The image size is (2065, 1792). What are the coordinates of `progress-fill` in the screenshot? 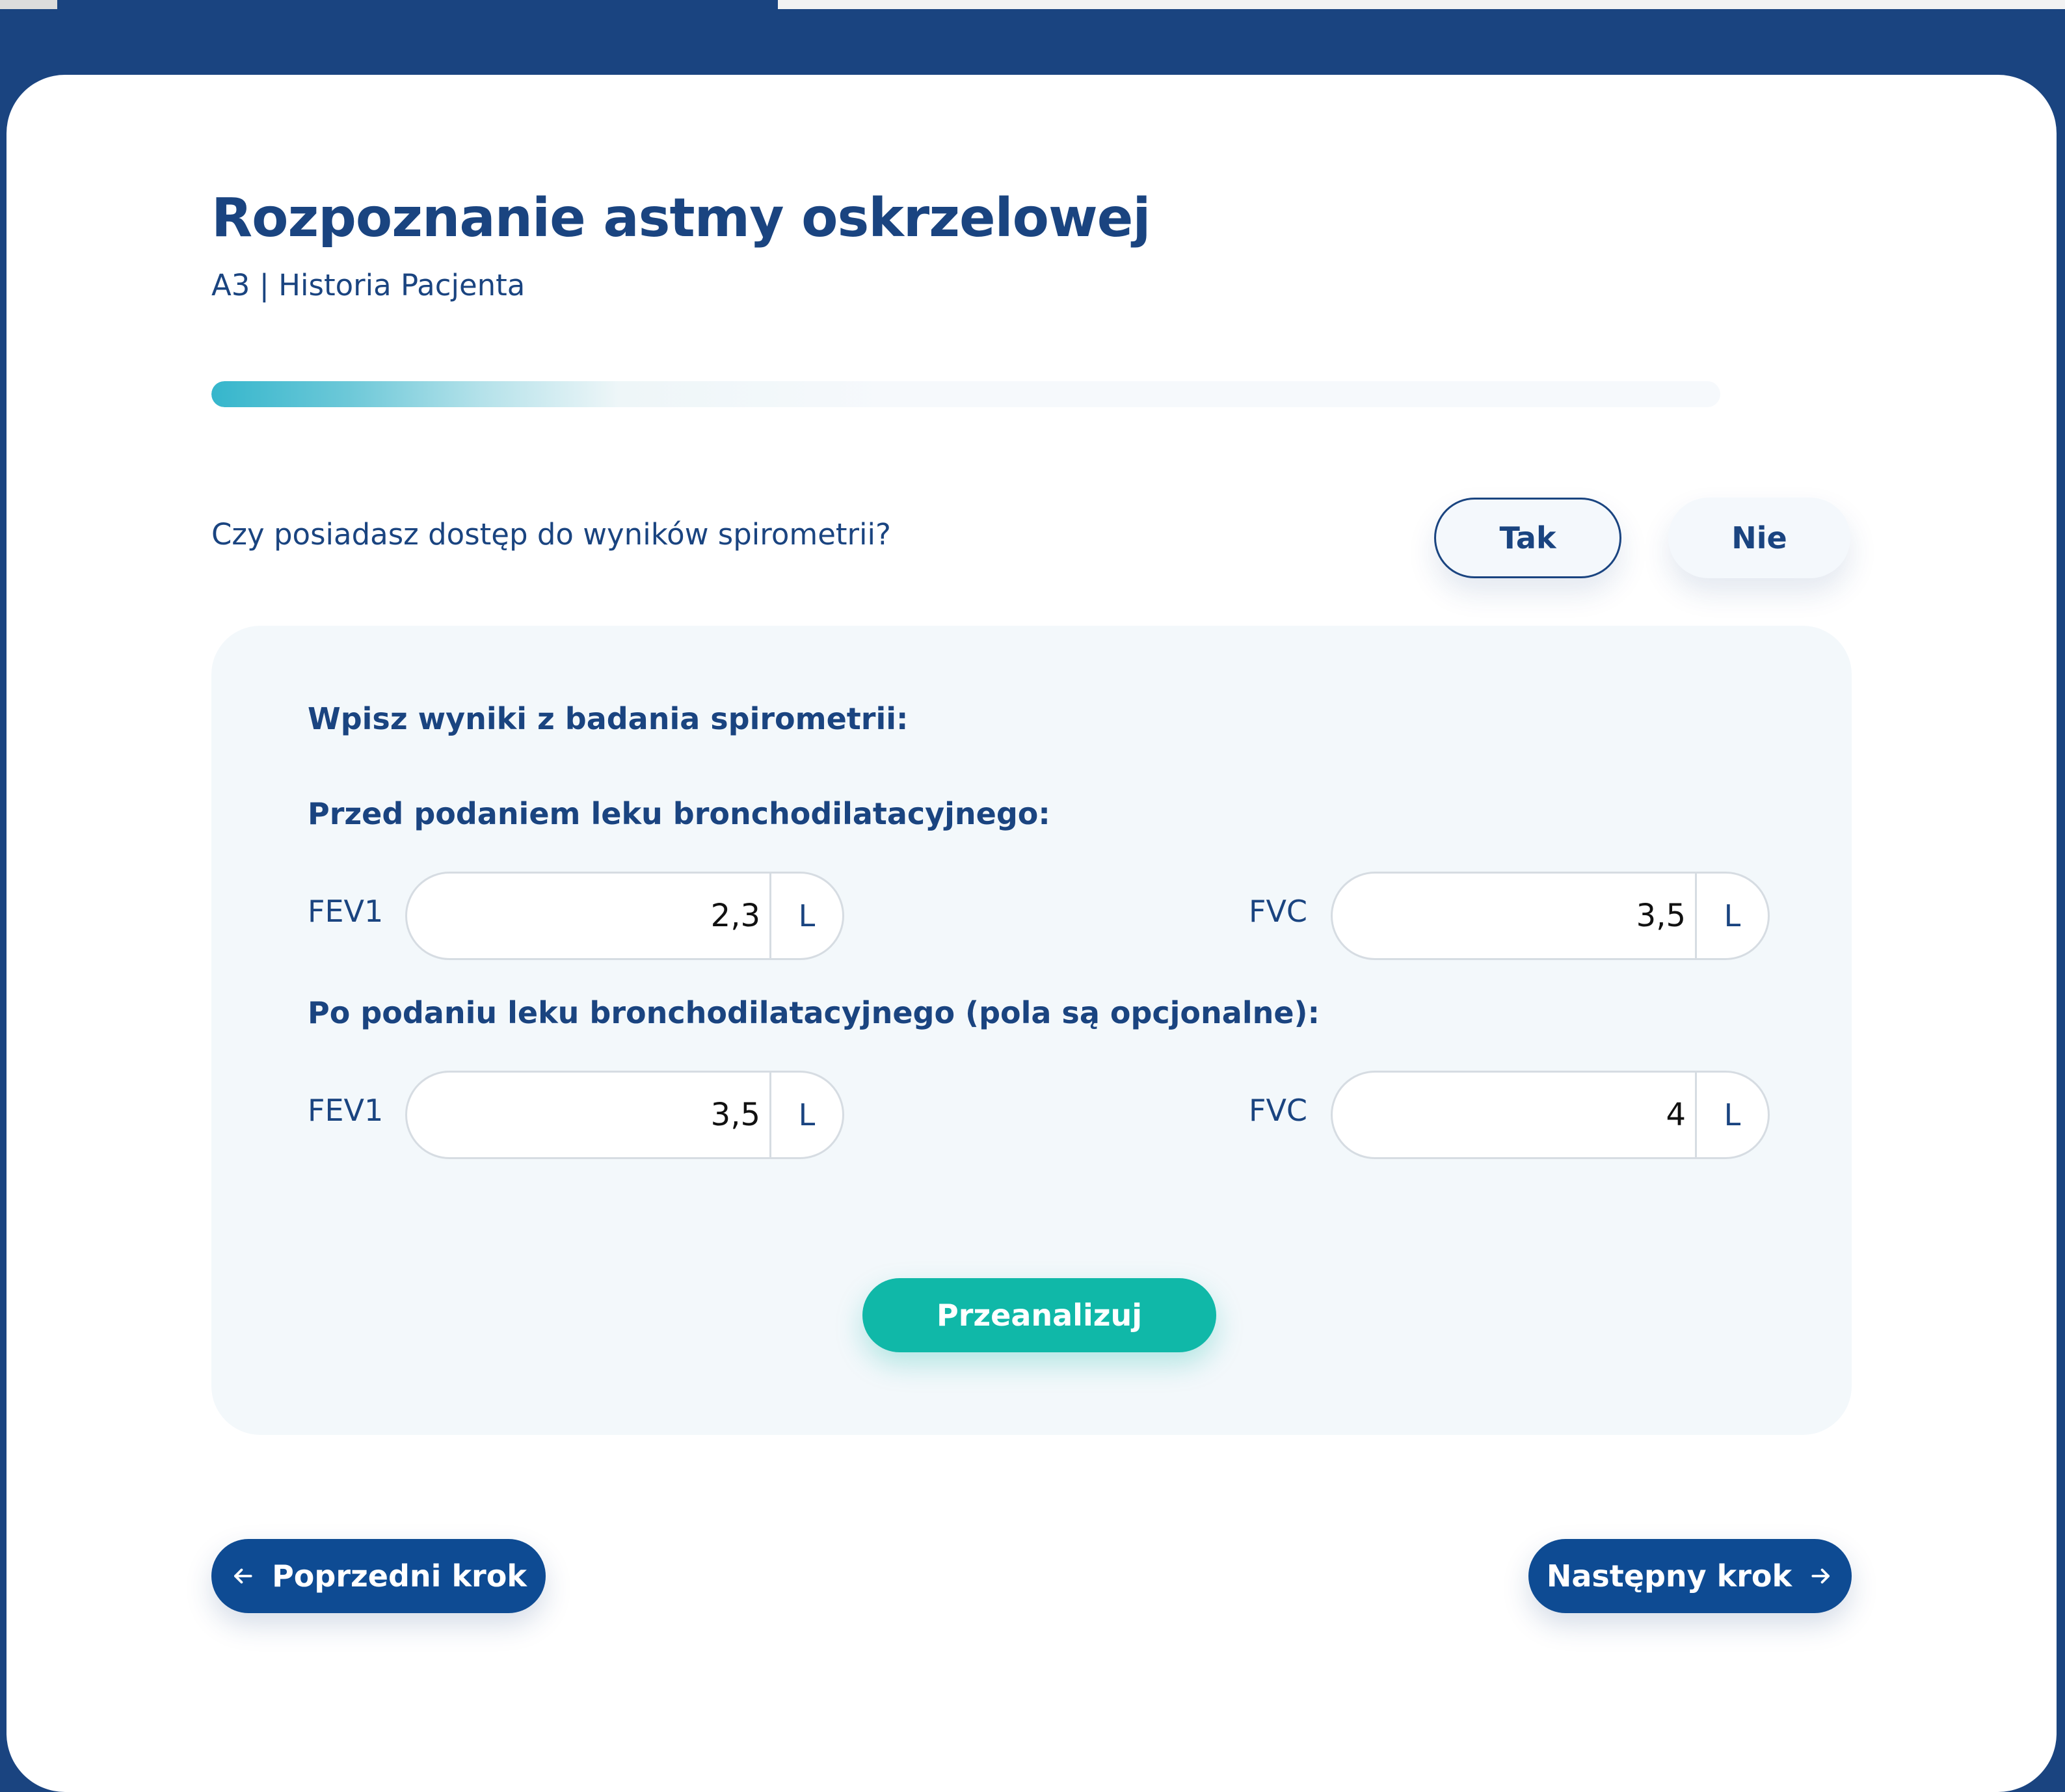 It's located at (550, 394).